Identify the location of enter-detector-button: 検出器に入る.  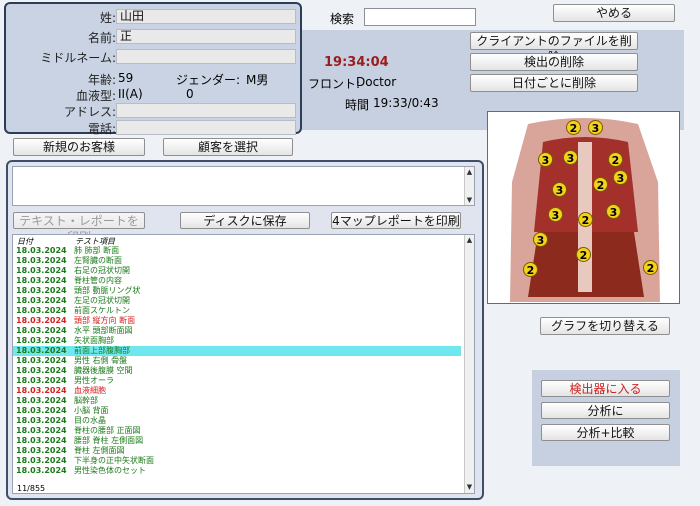
(605, 388).